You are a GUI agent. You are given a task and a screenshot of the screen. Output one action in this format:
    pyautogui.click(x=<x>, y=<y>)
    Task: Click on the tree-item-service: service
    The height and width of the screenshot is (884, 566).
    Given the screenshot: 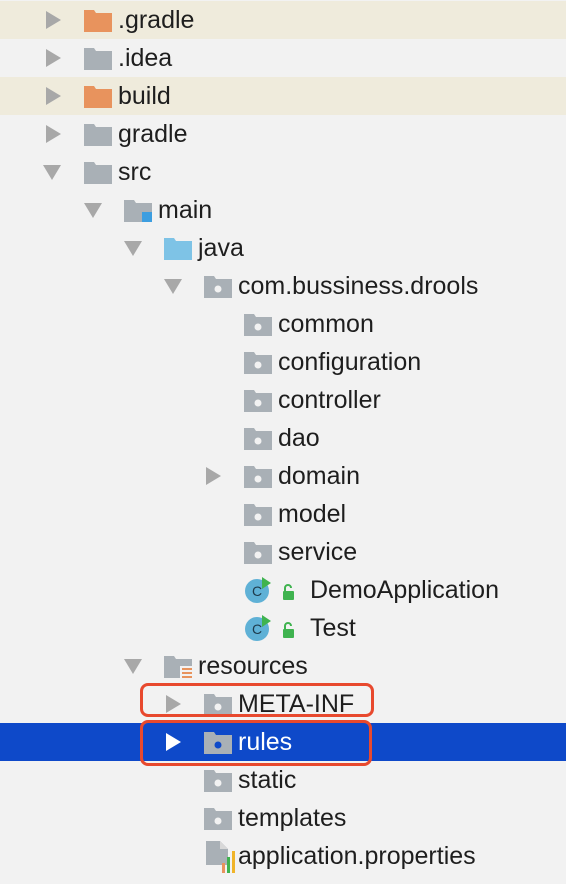 What is the action you would take?
    pyautogui.click(x=283, y=552)
    